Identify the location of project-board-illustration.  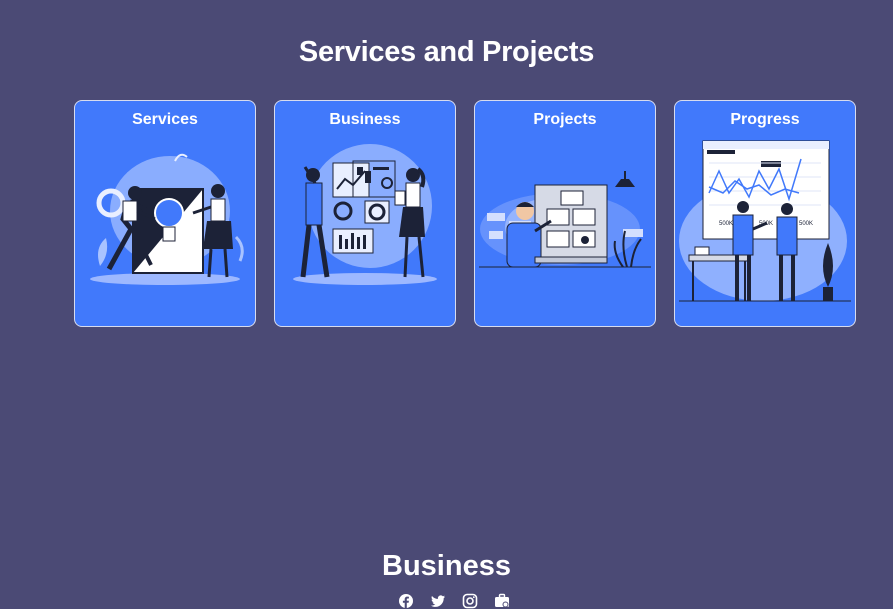
(565, 219).